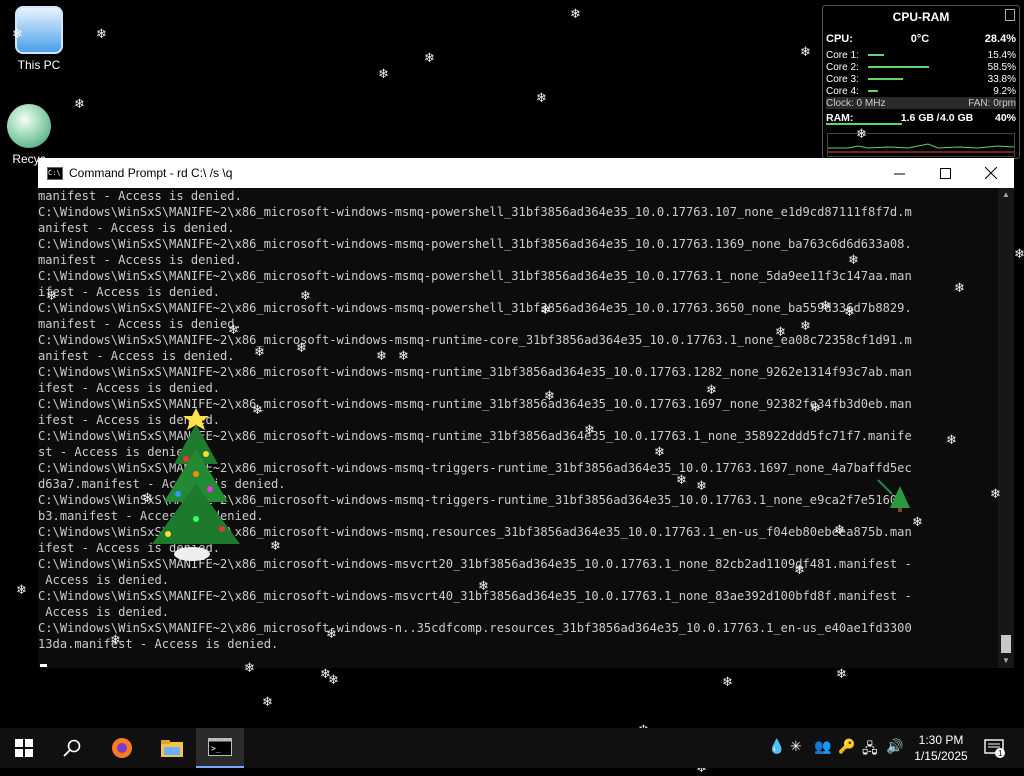 The image size is (1024, 776). Describe the element at coordinates (822, 746) in the screenshot. I see `users-icon: 👥` at that location.